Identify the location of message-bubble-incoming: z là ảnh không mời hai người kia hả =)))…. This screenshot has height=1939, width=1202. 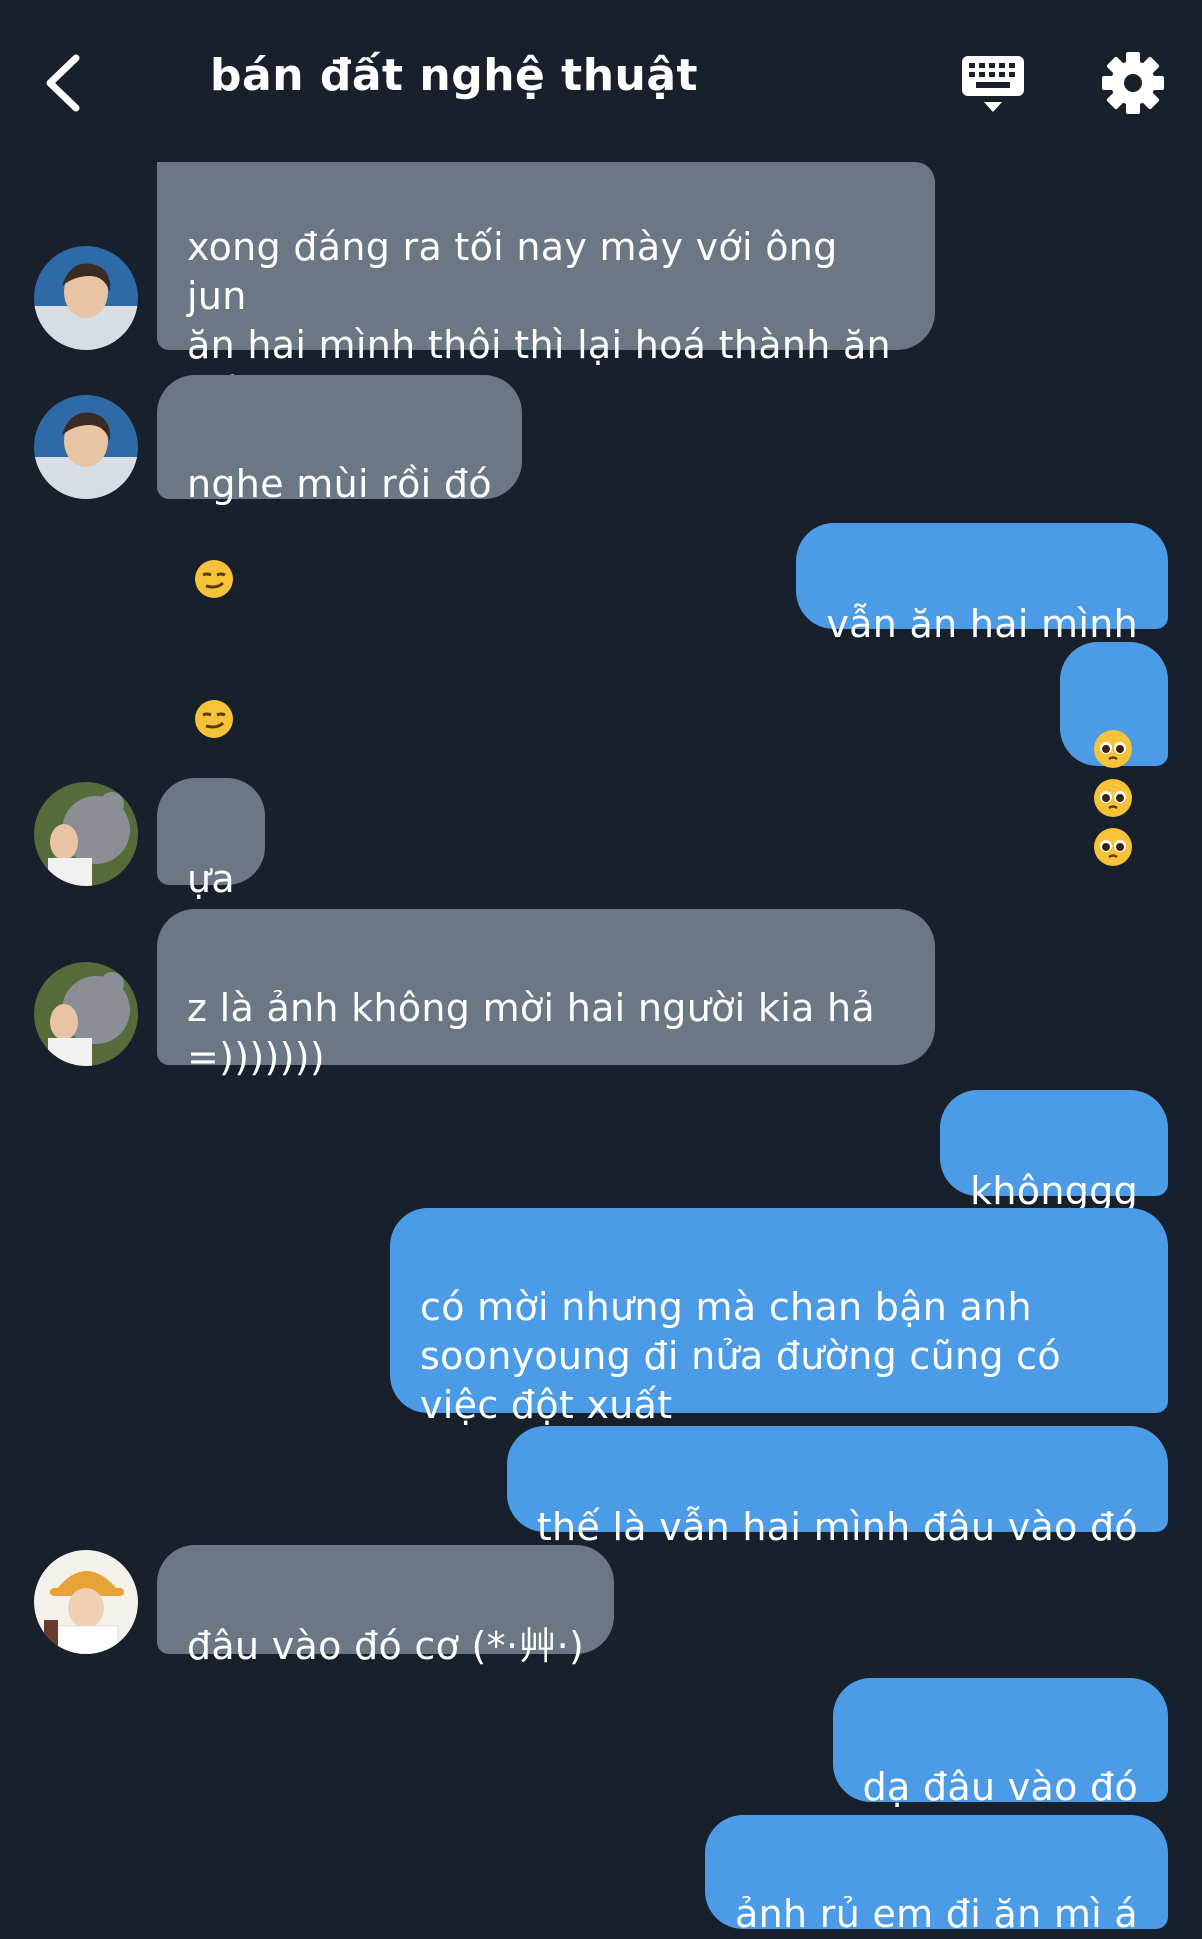
(546, 994).